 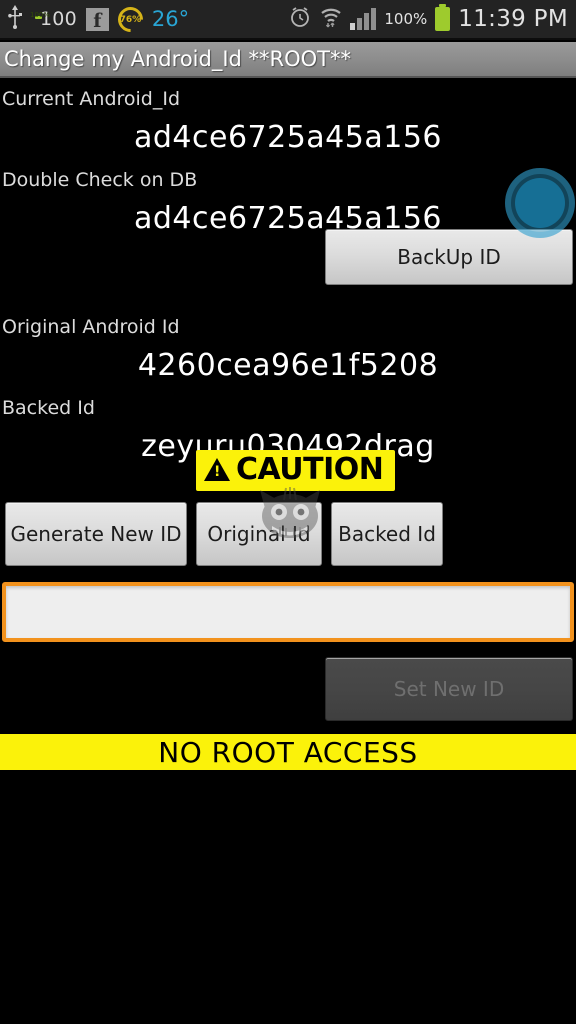 I want to click on cellular-signal-icon, so click(x=363, y=19).